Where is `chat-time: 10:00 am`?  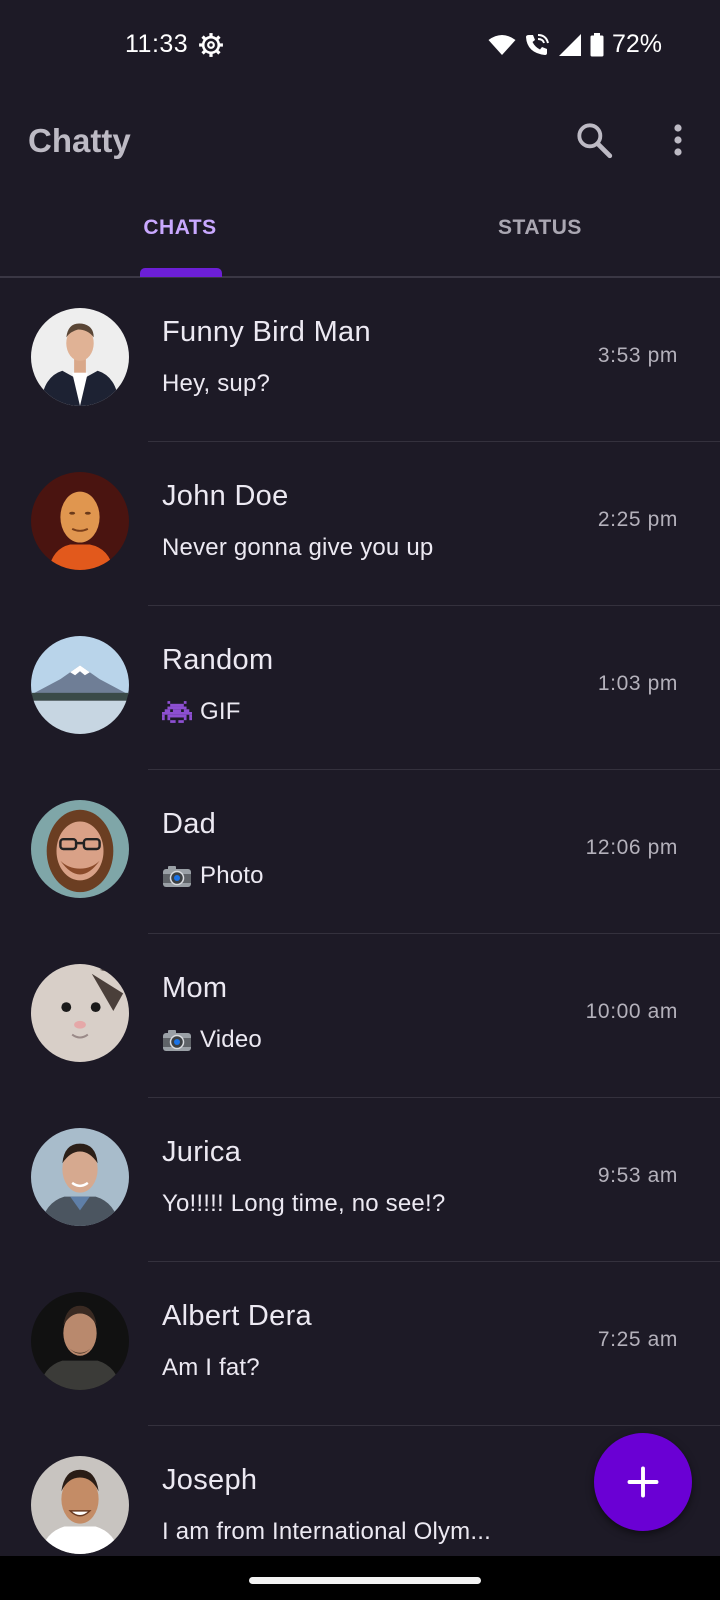
chat-time: 10:00 am is located at coordinates (631, 1011).